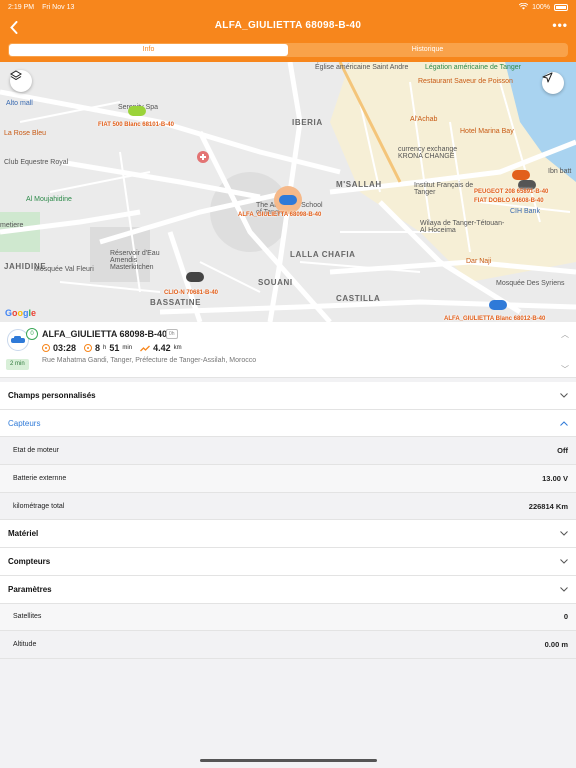  Describe the element at coordinates (23, 534) in the screenshot. I see `section-label: Matériel` at that location.